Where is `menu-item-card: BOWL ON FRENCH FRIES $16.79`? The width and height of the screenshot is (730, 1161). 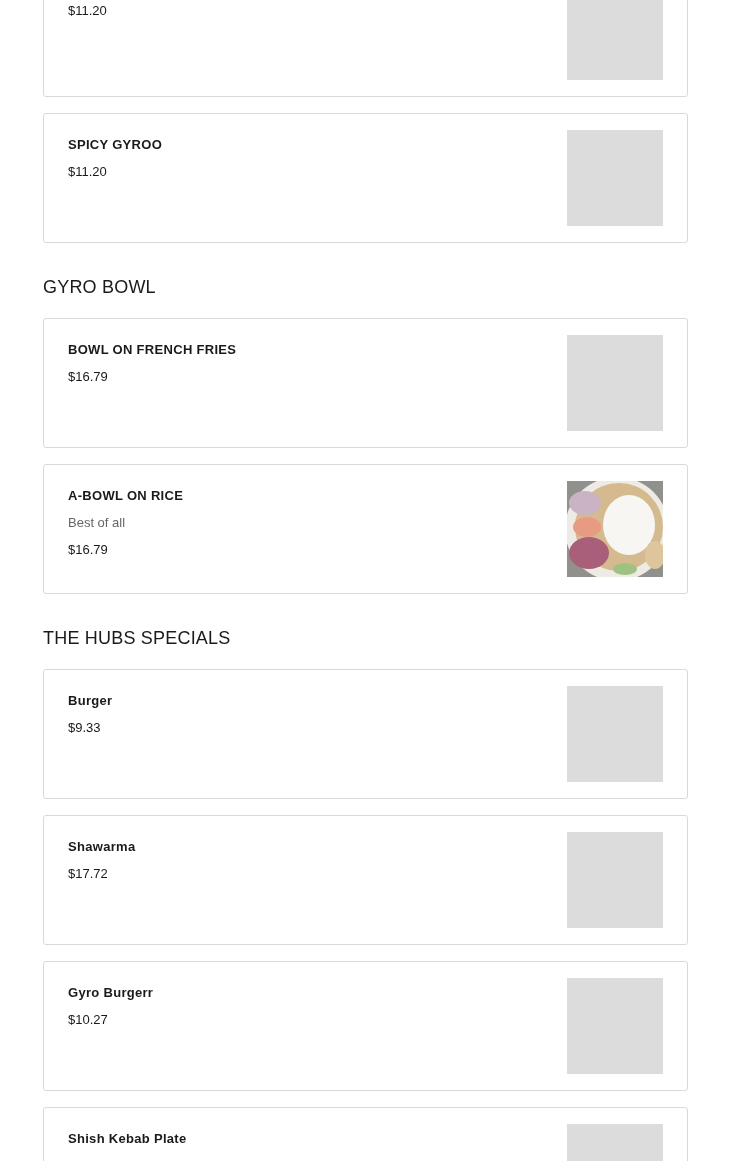 menu-item-card: BOWL ON FRENCH FRIES $16.79 is located at coordinates (365, 383).